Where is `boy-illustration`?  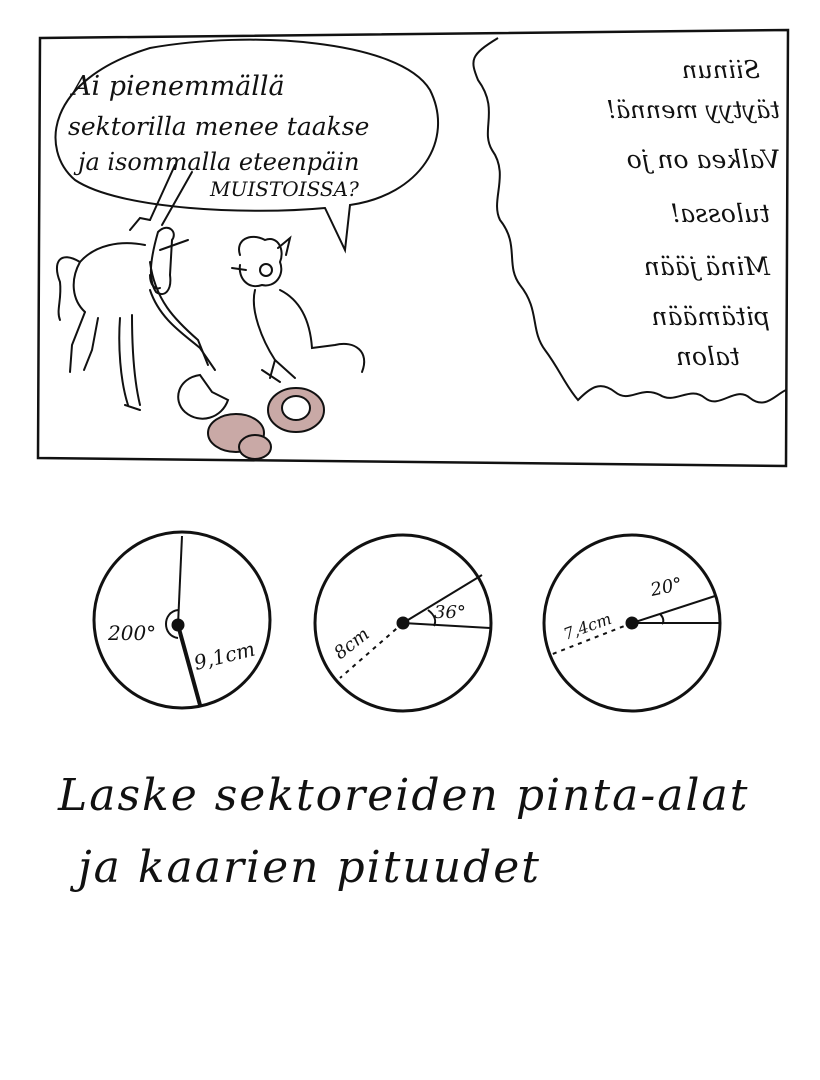
boy-illustration is located at coordinates (298, 309).